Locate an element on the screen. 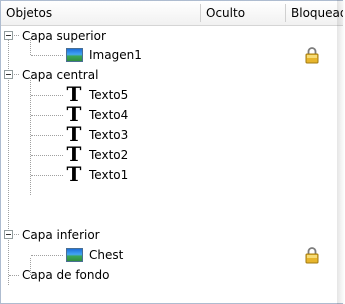 The width and height of the screenshot is (345, 304). layer-item-row: T Texto2 is located at coordinates (172, 154).